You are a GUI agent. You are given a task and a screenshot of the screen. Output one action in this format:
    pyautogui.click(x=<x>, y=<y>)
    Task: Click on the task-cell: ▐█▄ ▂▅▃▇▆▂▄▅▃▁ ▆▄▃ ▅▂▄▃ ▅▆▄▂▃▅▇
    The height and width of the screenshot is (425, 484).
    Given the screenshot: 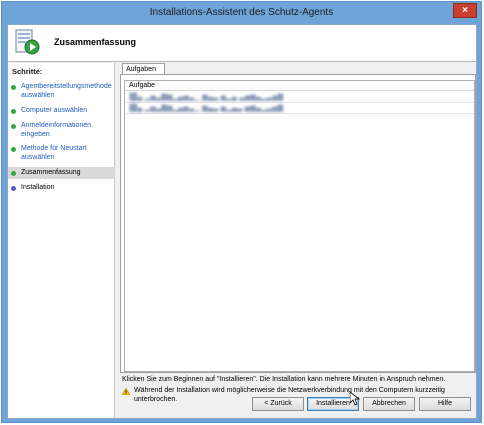 What is the action you would take?
    pyautogui.click(x=205, y=108)
    